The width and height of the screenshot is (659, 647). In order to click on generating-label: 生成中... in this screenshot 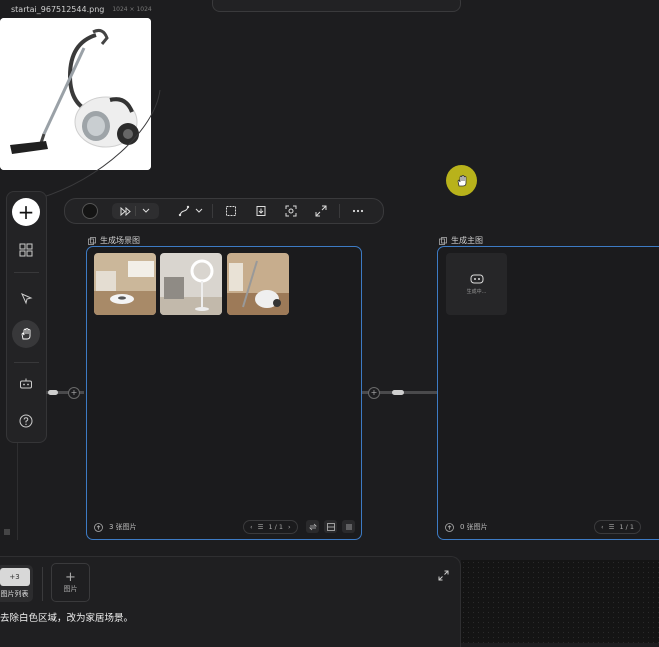, I will do `click(476, 291)`.